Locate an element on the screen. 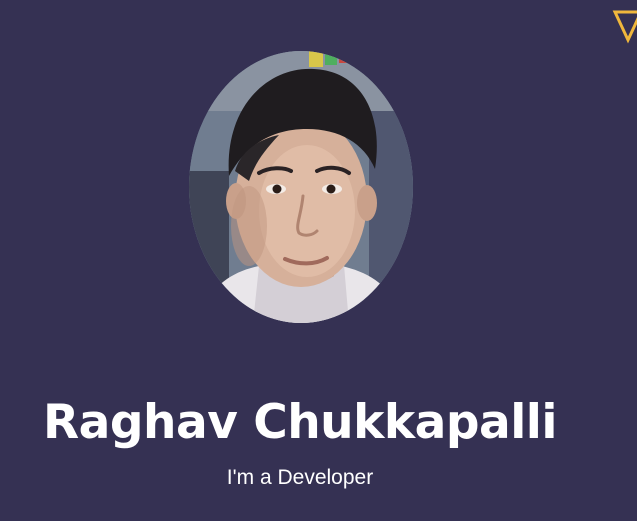 The width and height of the screenshot is (637, 521). triangle-down-outline-icon is located at coordinates (624, 27).